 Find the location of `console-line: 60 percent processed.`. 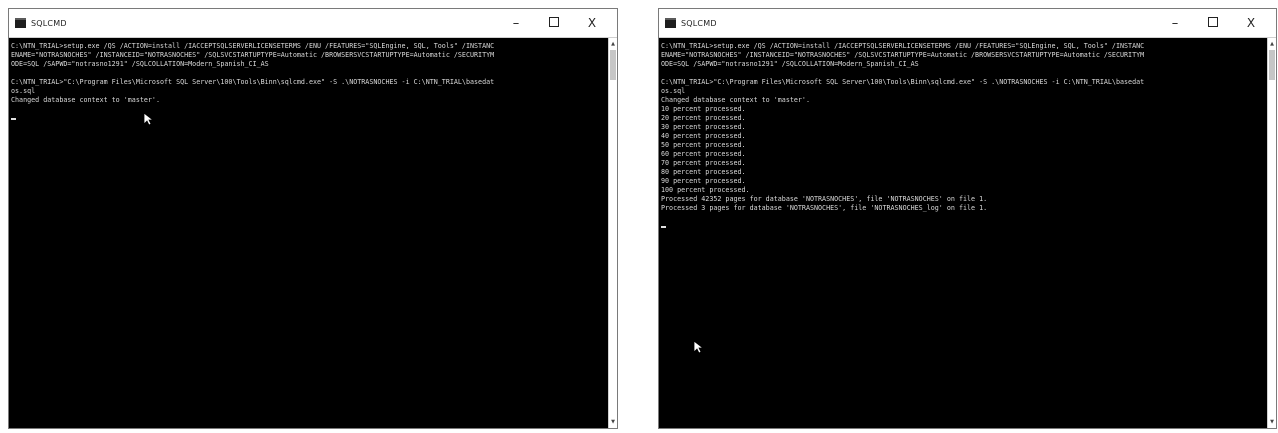

console-line: 60 percent processed. is located at coordinates (703, 154).